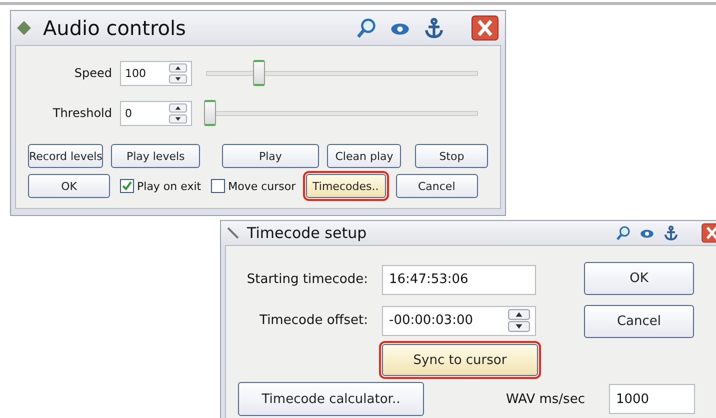  Describe the element at coordinates (271, 156) in the screenshot. I see `push-button: Play` at that location.